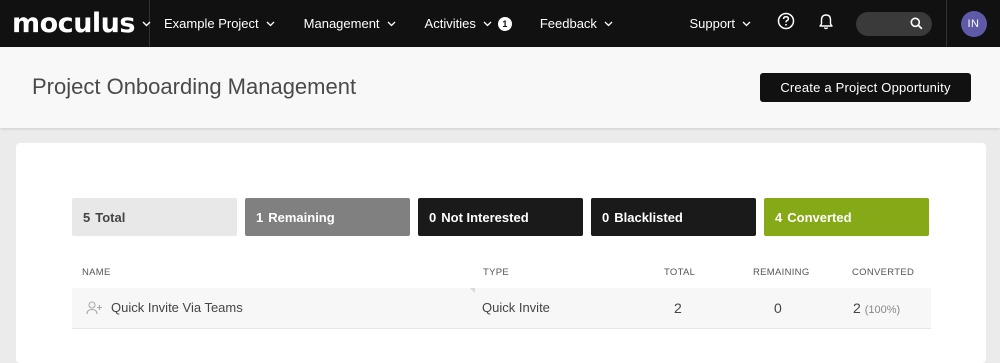 This screenshot has height=363, width=1000. Describe the element at coordinates (87, 217) in the screenshot. I see `stat-count: 5` at that location.